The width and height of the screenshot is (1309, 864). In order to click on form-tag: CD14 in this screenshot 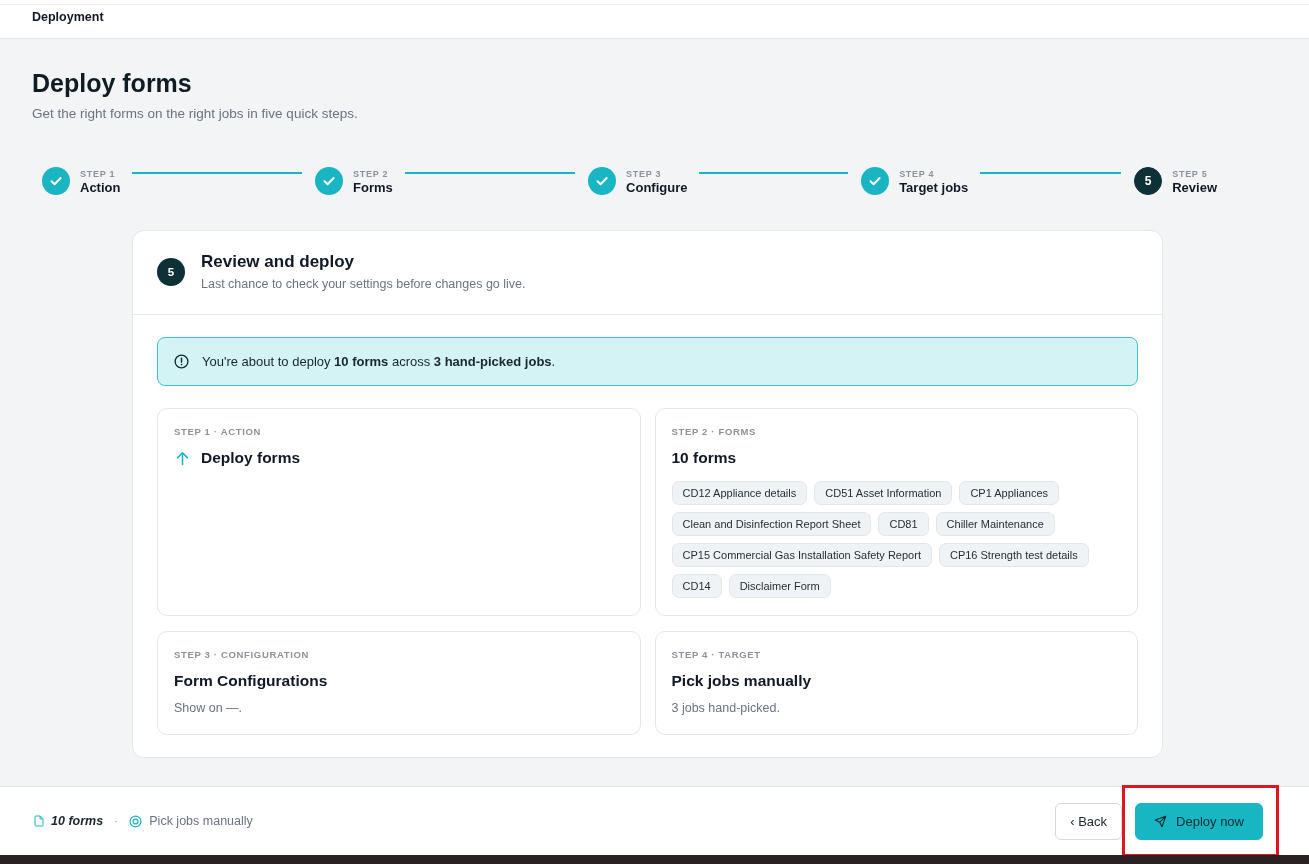, I will do `click(696, 586)`.